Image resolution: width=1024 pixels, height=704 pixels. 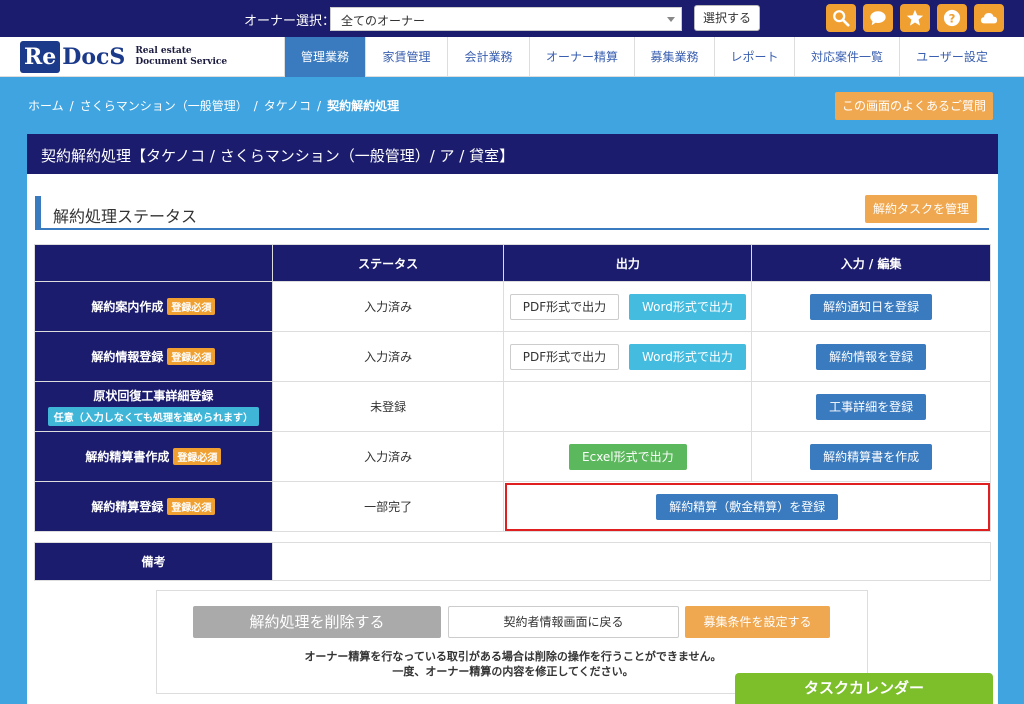 I want to click on create-settlement-doc-button: 解約精算書を作成, so click(x=871, y=456).